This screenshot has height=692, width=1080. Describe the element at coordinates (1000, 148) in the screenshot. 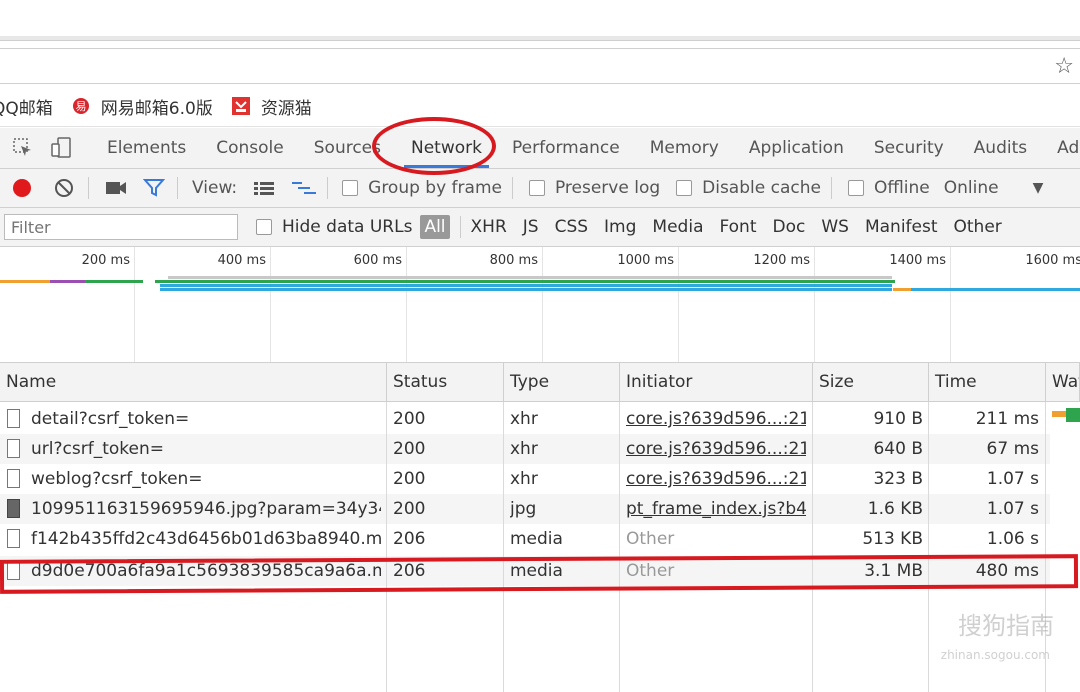

I see `tab-audits: Audits` at that location.